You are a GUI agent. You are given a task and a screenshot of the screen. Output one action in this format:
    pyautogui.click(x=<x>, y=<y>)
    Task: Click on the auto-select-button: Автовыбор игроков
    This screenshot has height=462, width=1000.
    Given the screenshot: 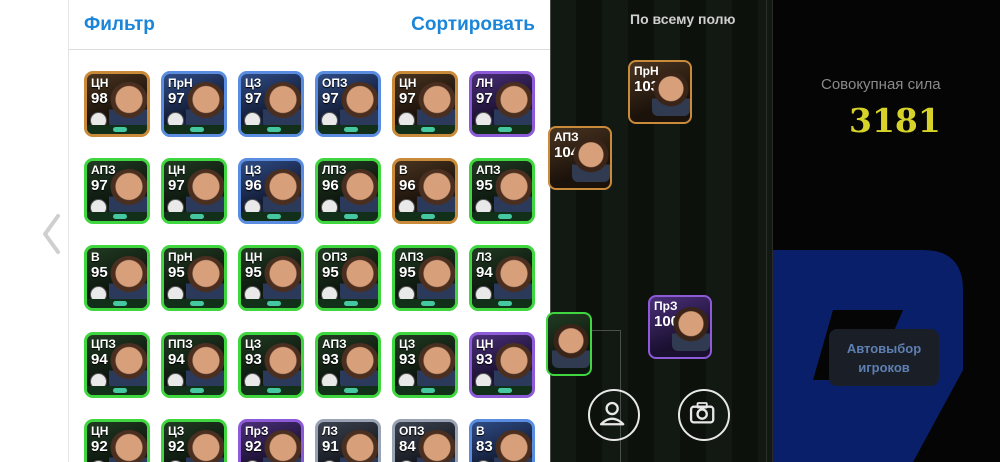 What is the action you would take?
    pyautogui.click(x=884, y=357)
    